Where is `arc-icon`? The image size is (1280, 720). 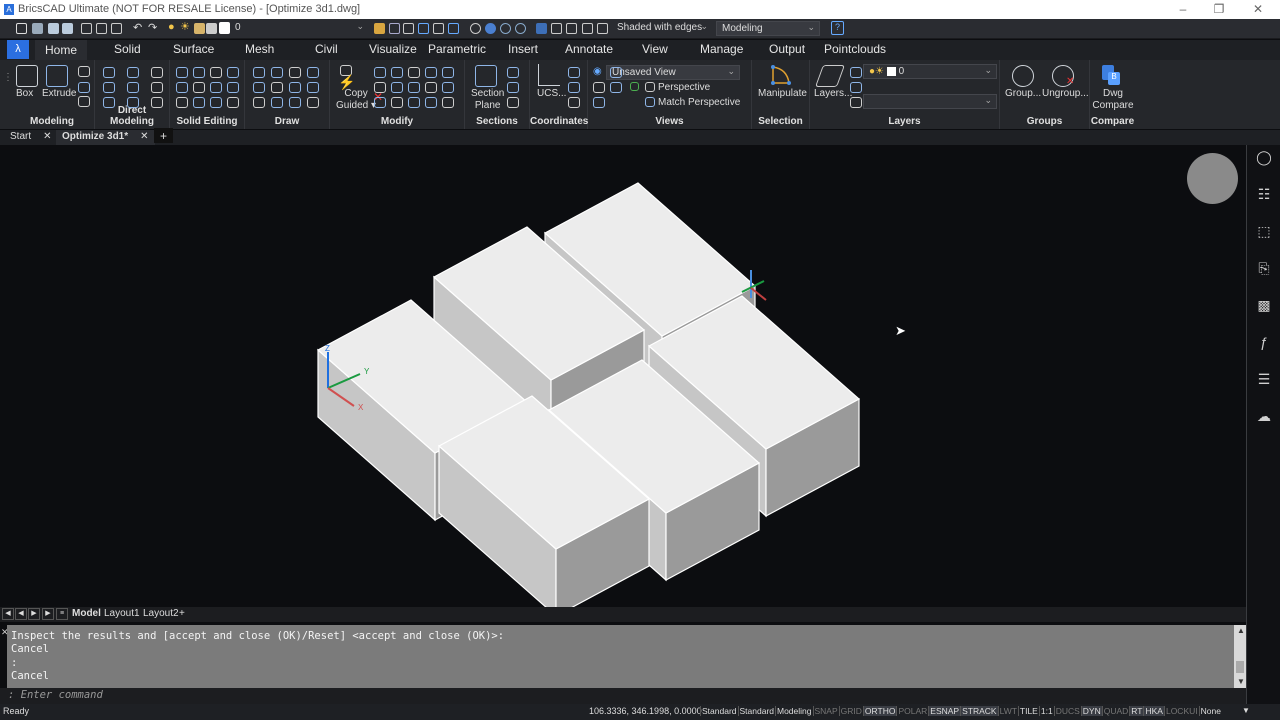
arc-icon is located at coordinates (259, 72).